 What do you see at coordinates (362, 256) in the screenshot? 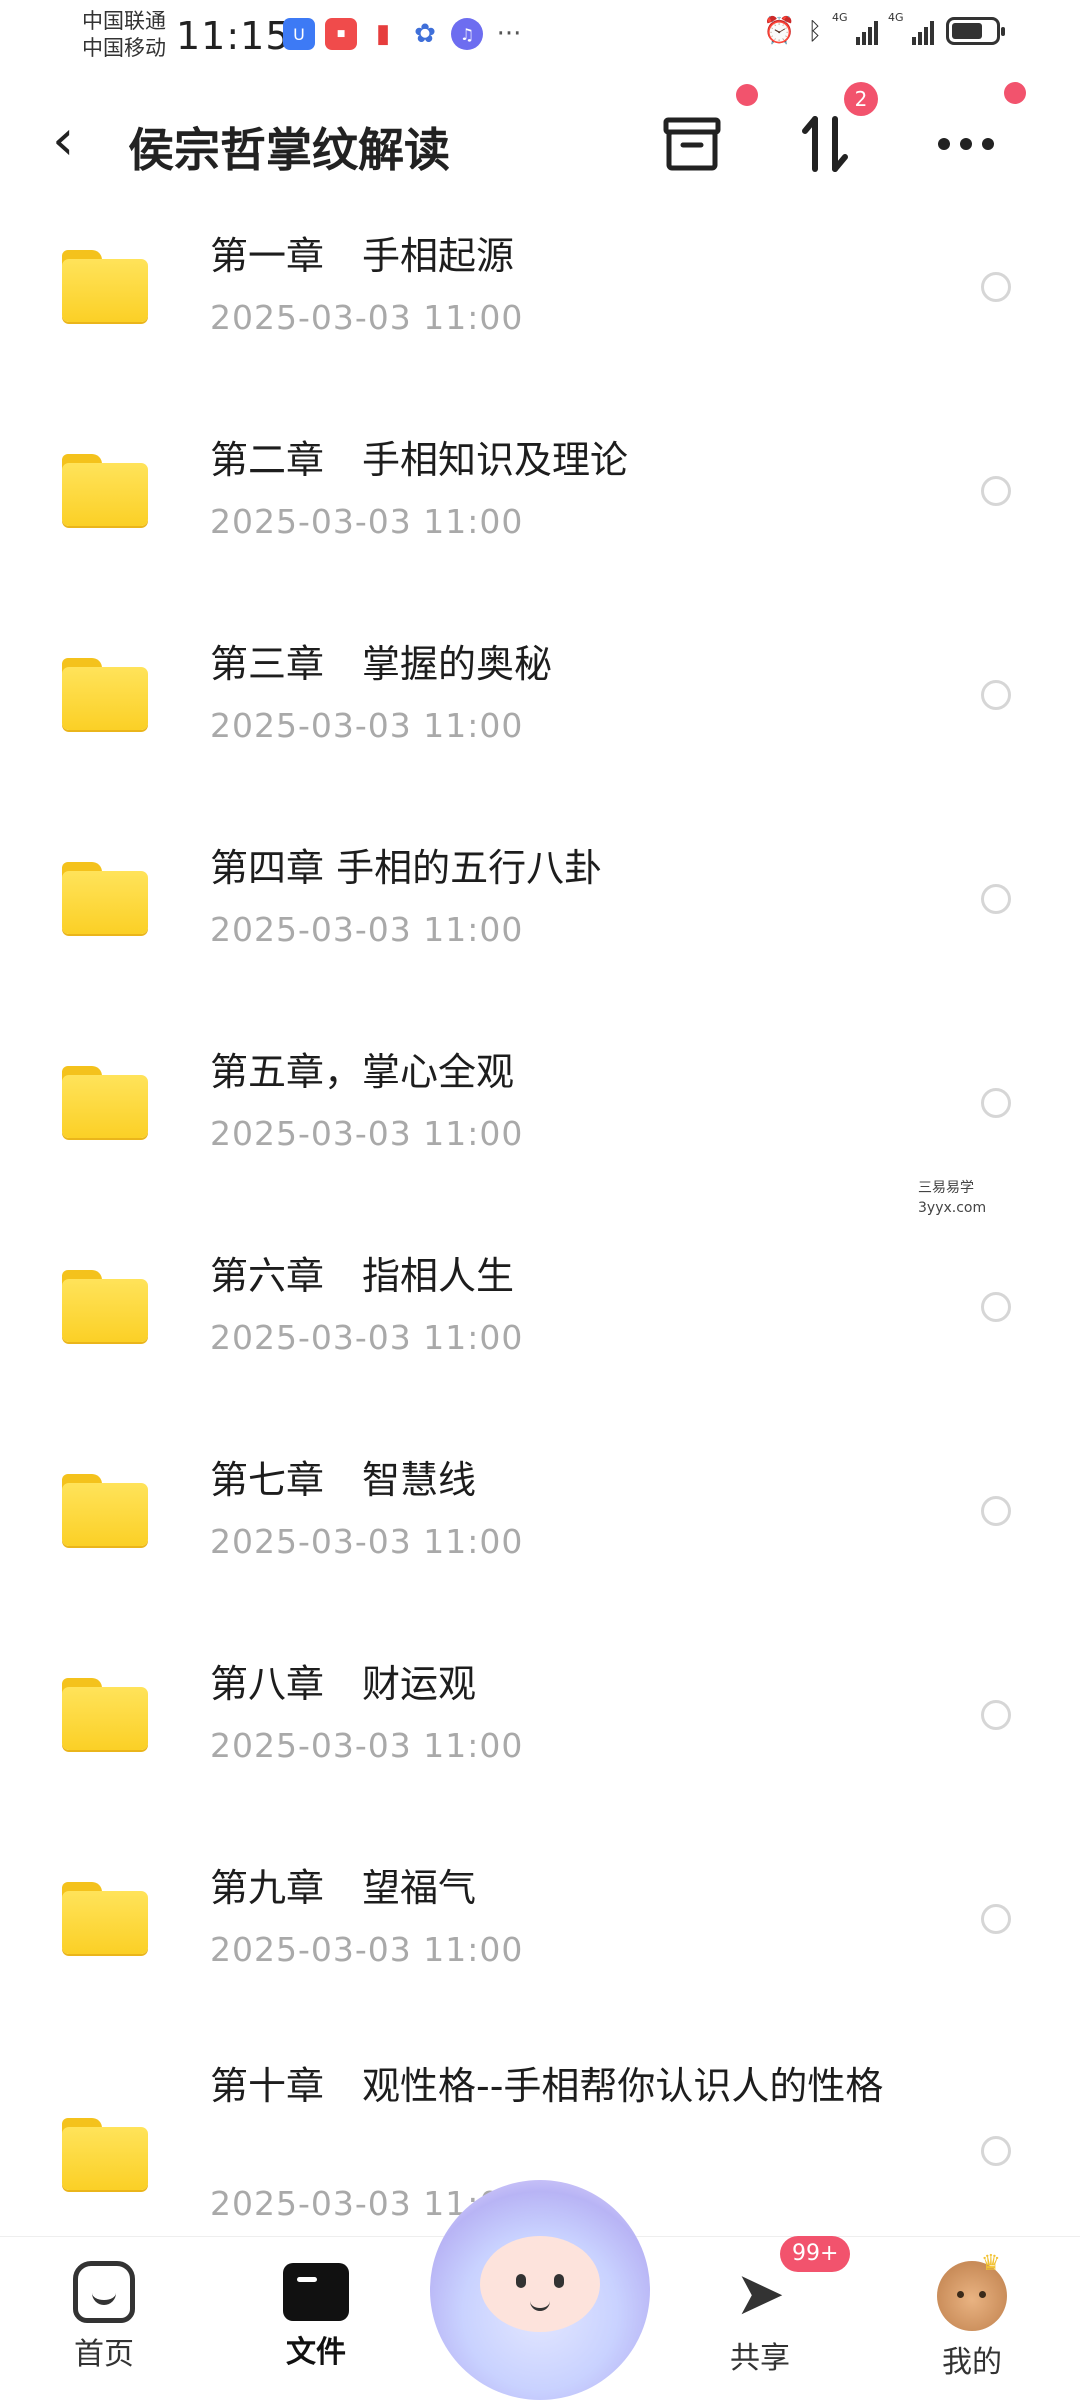
I see `file-name: 第一章 手相起源` at bounding box center [362, 256].